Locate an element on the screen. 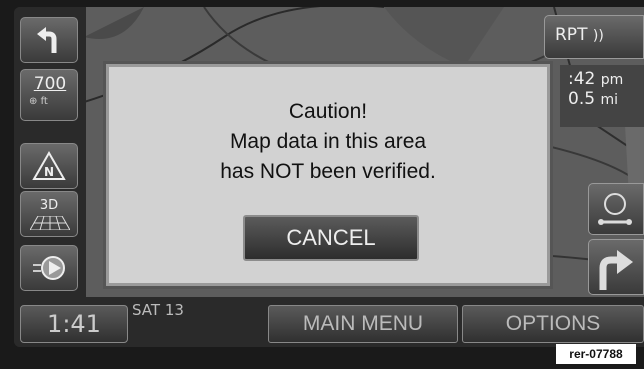 This screenshot has width=644, height=369. route-info-panel: :42 pm 0.5 mi is located at coordinates (602, 96).